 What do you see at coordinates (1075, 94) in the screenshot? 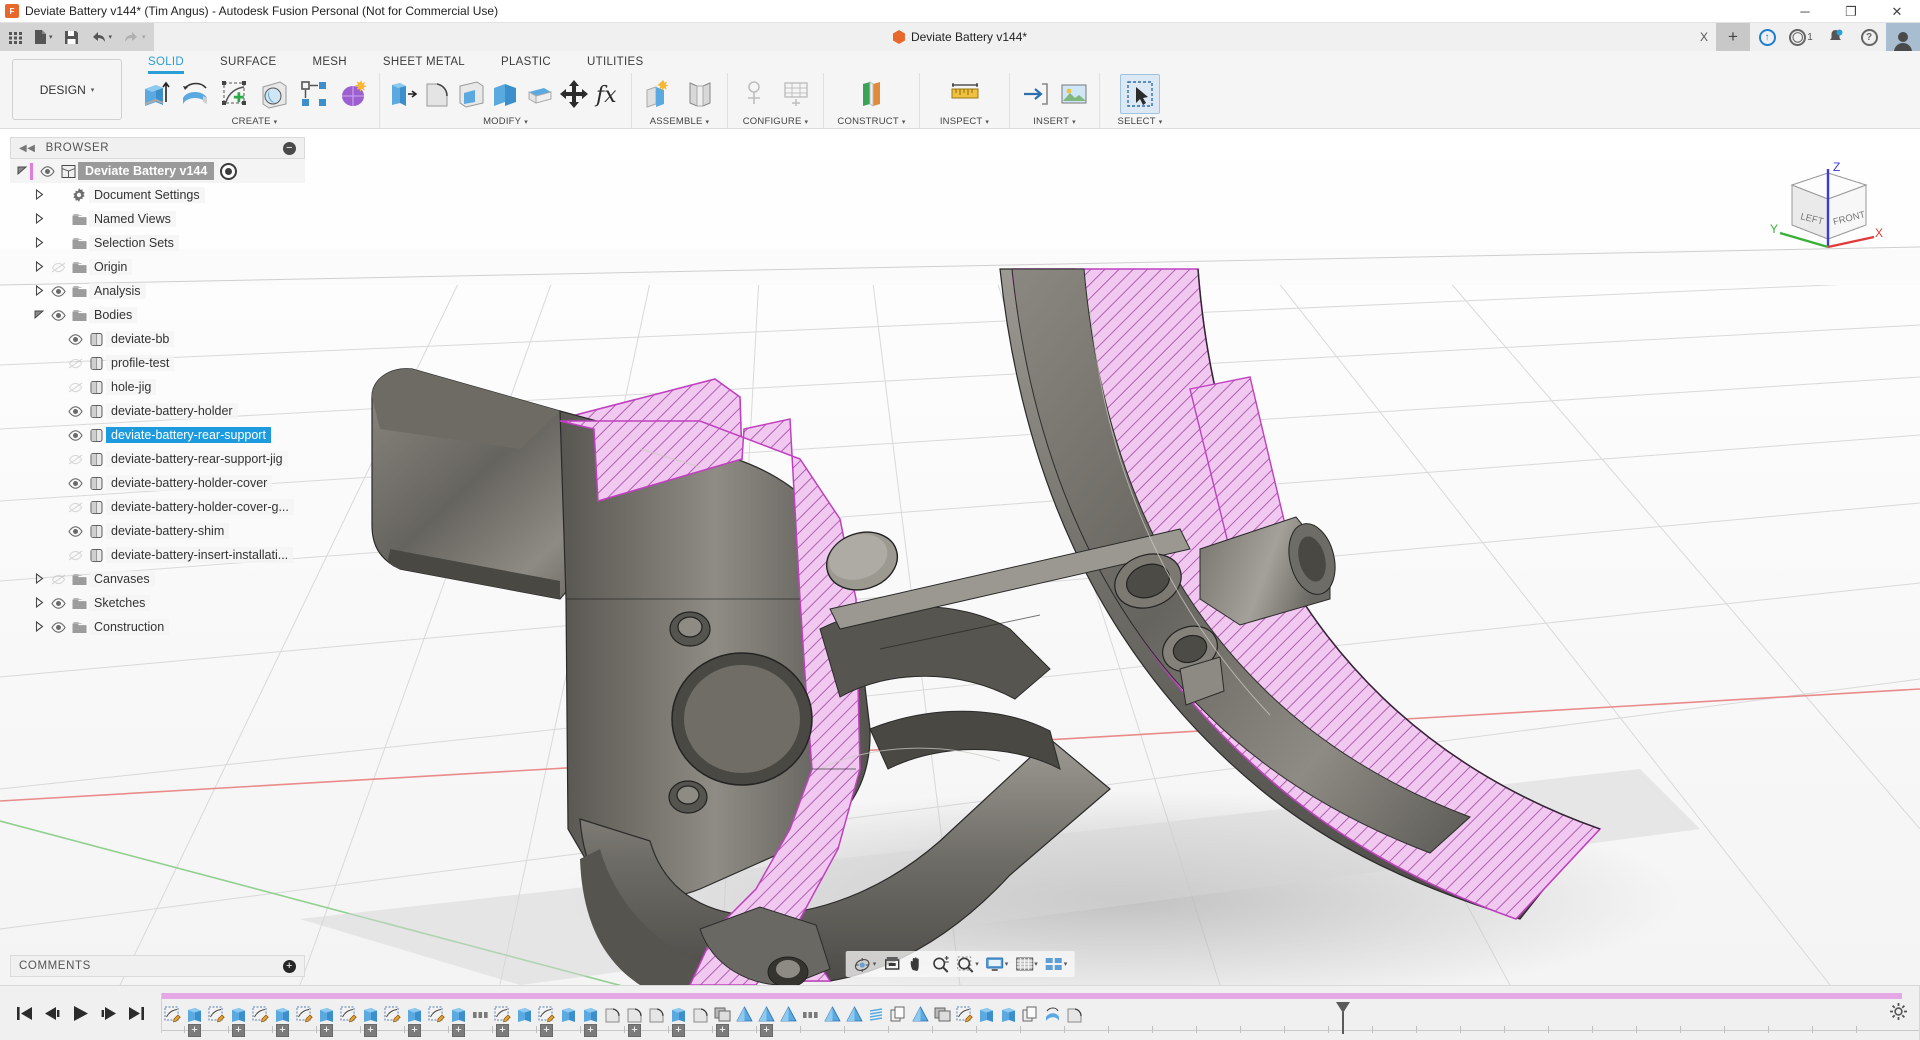
I see `insert-canvas-icon` at bounding box center [1075, 94].